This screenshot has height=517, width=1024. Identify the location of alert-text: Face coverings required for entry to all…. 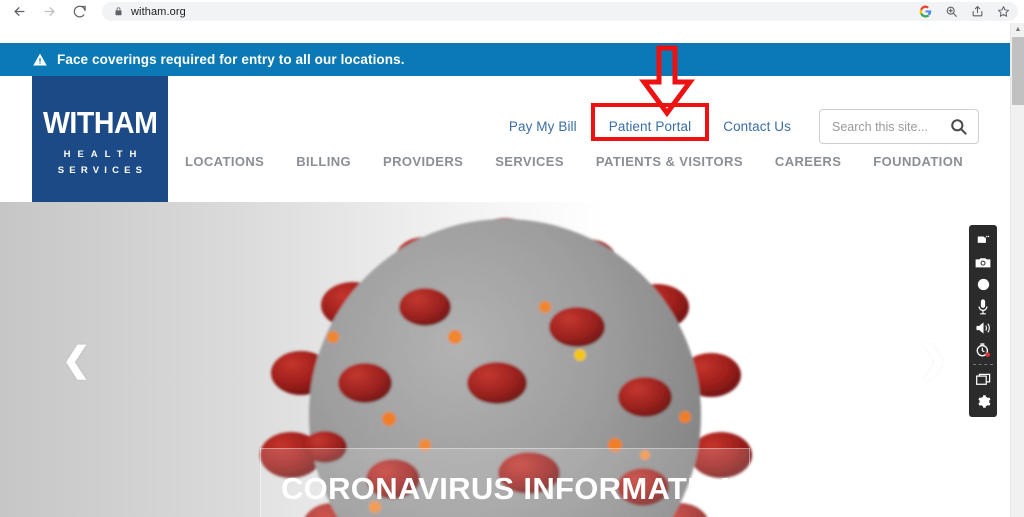
(231, 59).